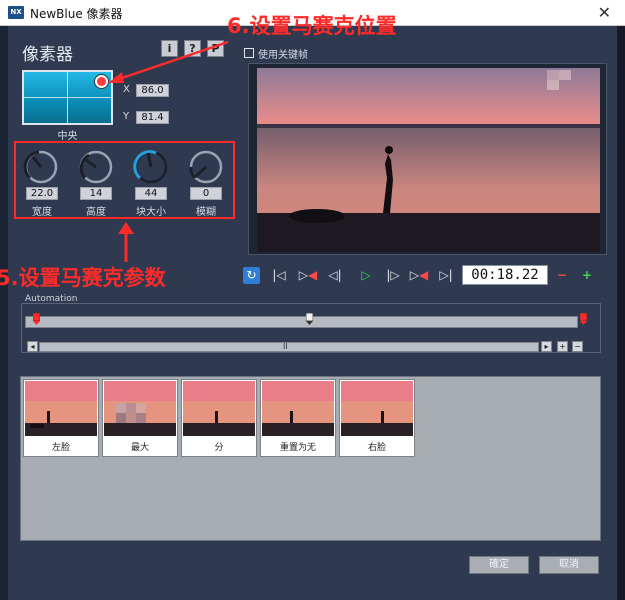 The width and height of the screenshot is (625, 600). I want to click on end-keyframe-marker, so click(583, 319).